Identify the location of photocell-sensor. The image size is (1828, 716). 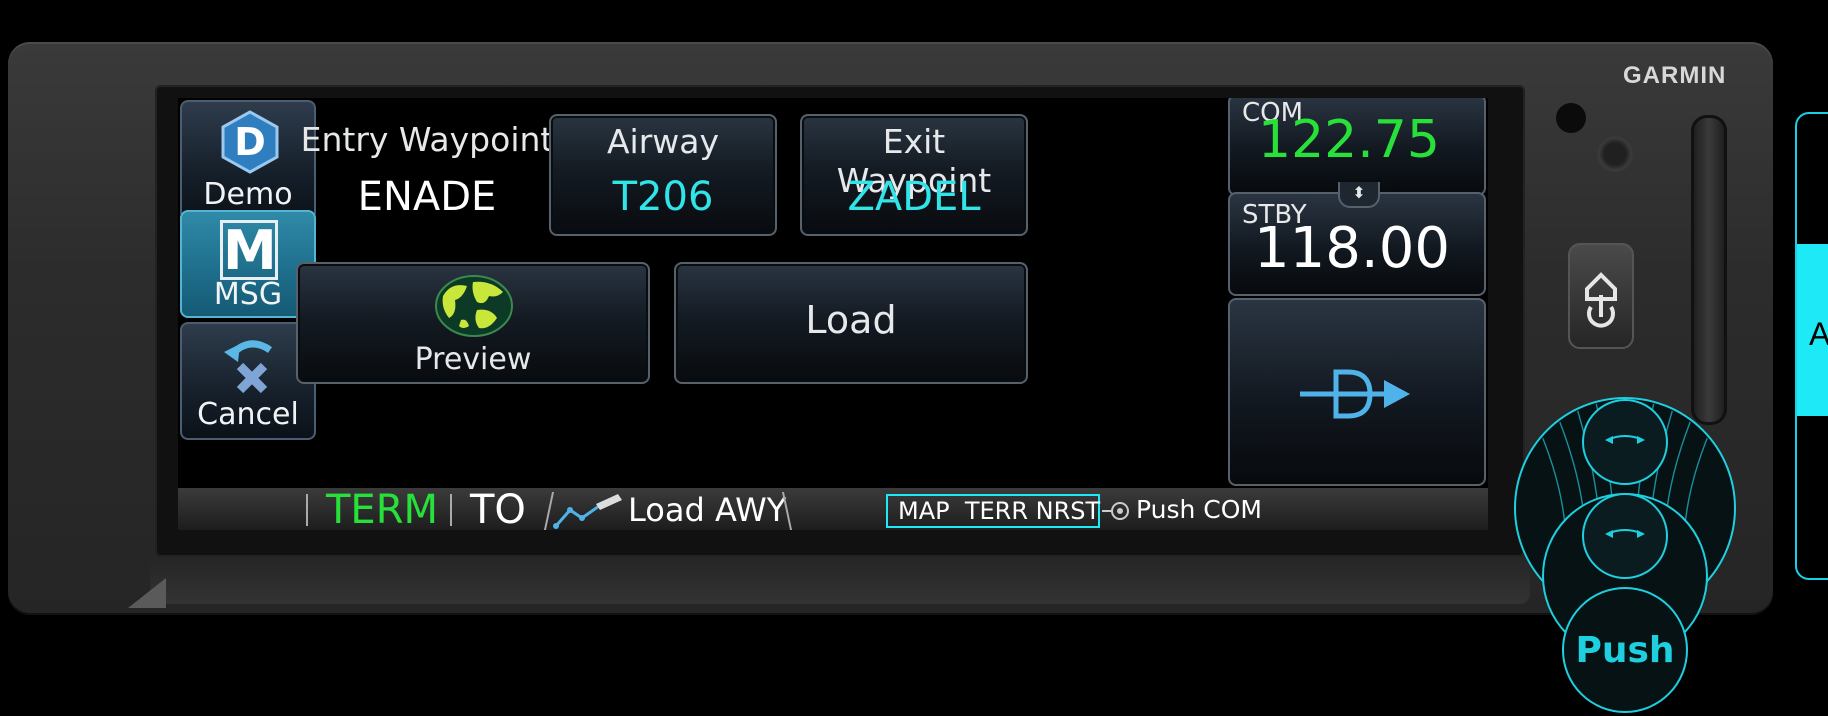
(1571, 118).